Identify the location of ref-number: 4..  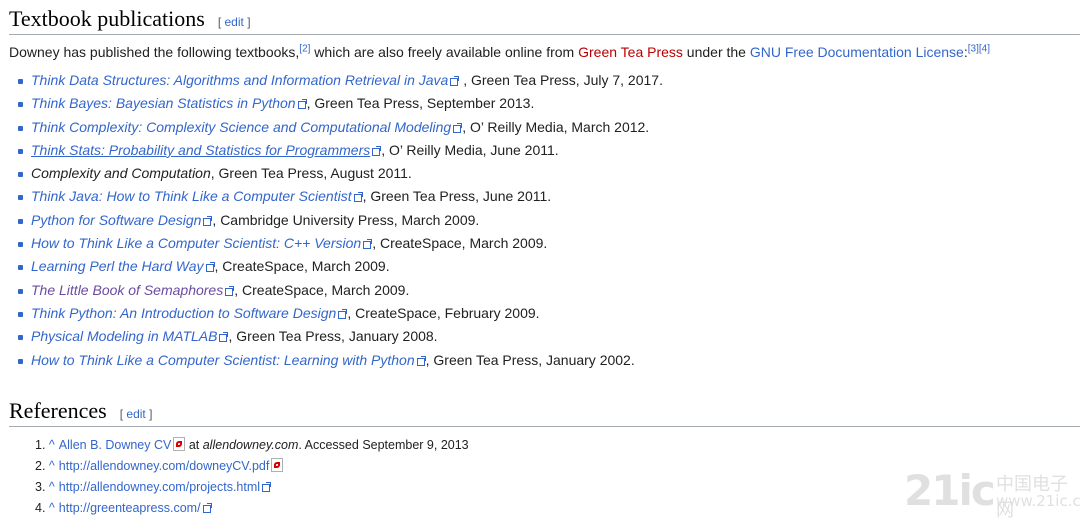
(40, 507).